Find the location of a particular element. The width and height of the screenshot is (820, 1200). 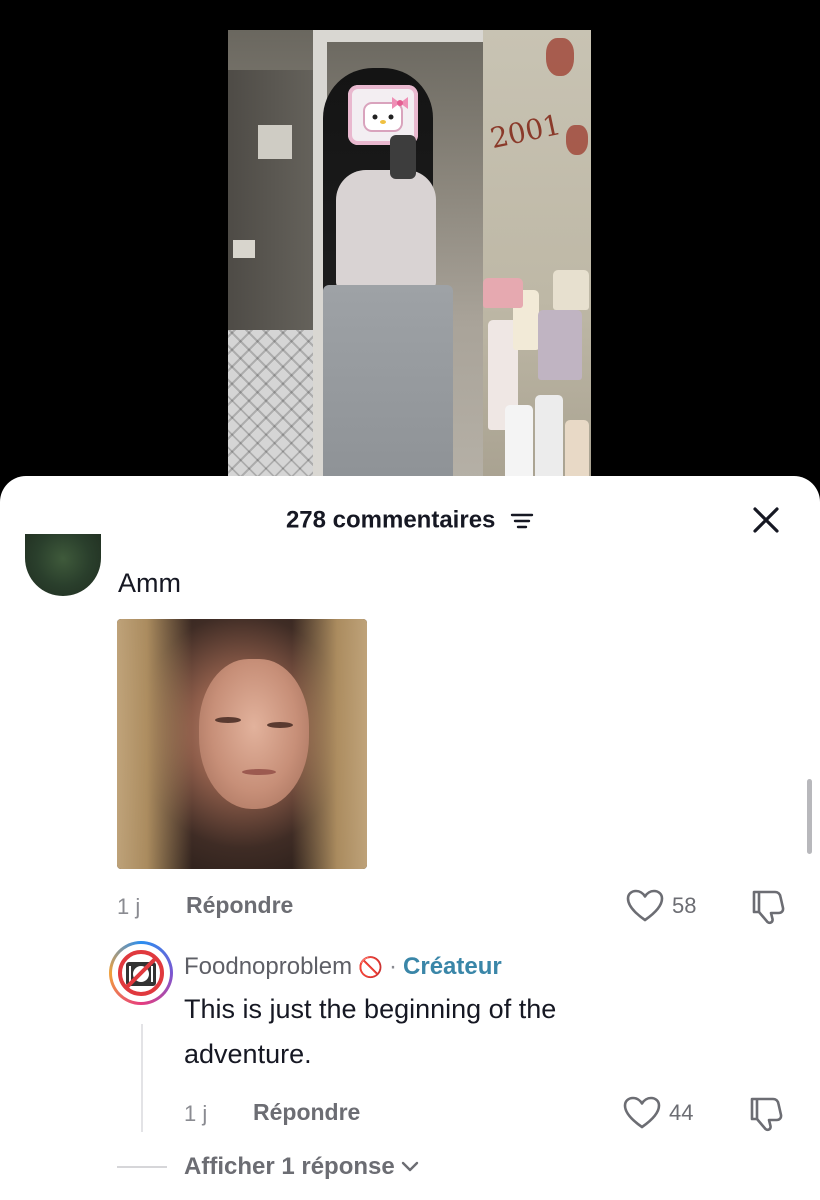

like-button: 58 is located at coordinates (661, 906).